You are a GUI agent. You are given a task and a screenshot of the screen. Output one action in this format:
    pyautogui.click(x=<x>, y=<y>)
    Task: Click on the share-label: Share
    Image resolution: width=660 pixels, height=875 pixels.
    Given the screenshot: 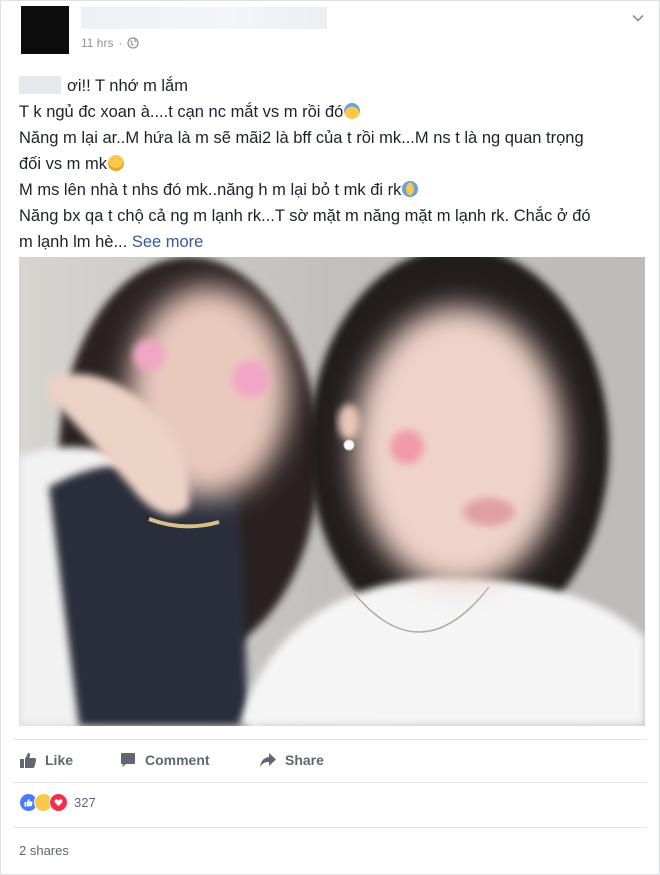 What is the action you would take?
    pyautogui.click(x=304, y=760)
    